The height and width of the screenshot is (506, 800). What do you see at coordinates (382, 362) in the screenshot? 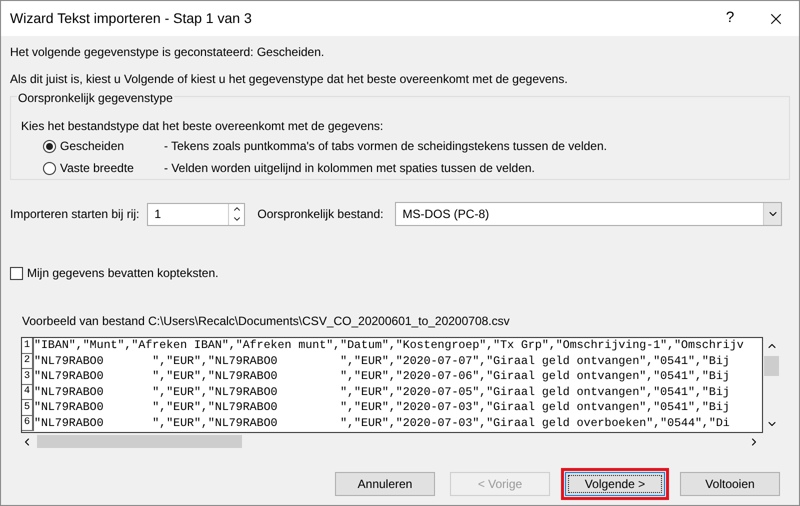
I see `preview-line: "NL79RABO0 ","EUR","NL79RABO0 ","EUR","2020-07-07","Giraal geld ontvangen","0541","Bij` at bounding box center [382, 362].